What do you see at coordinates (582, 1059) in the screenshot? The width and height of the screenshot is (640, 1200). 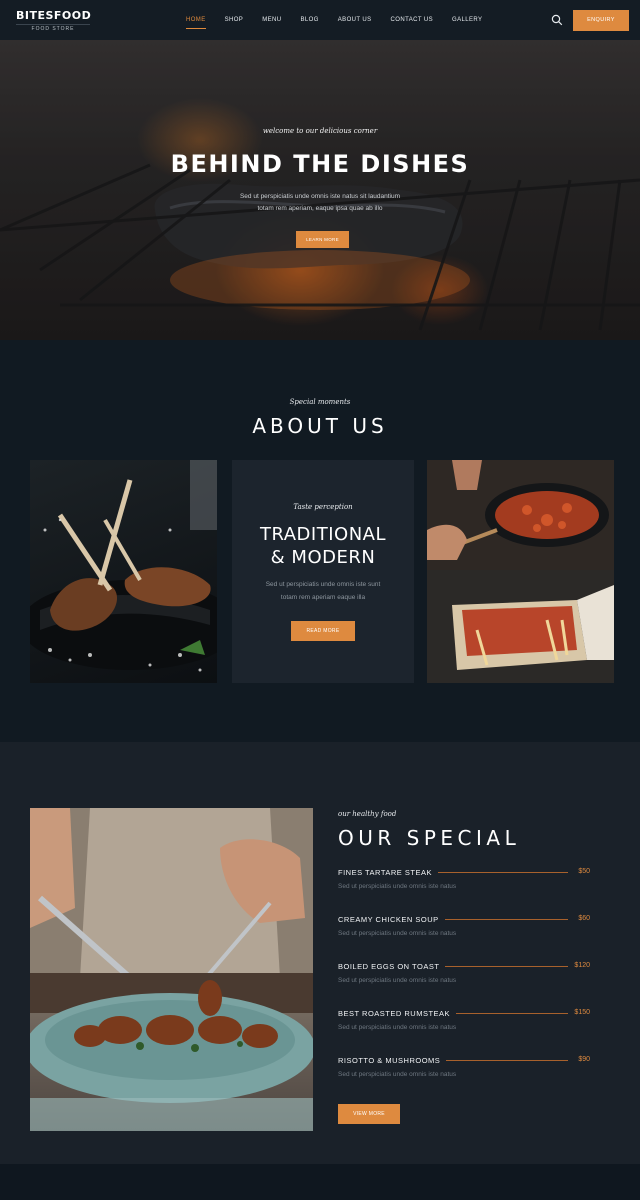 I see `menu-item-price: $90` at bounding box center [582, 1059].